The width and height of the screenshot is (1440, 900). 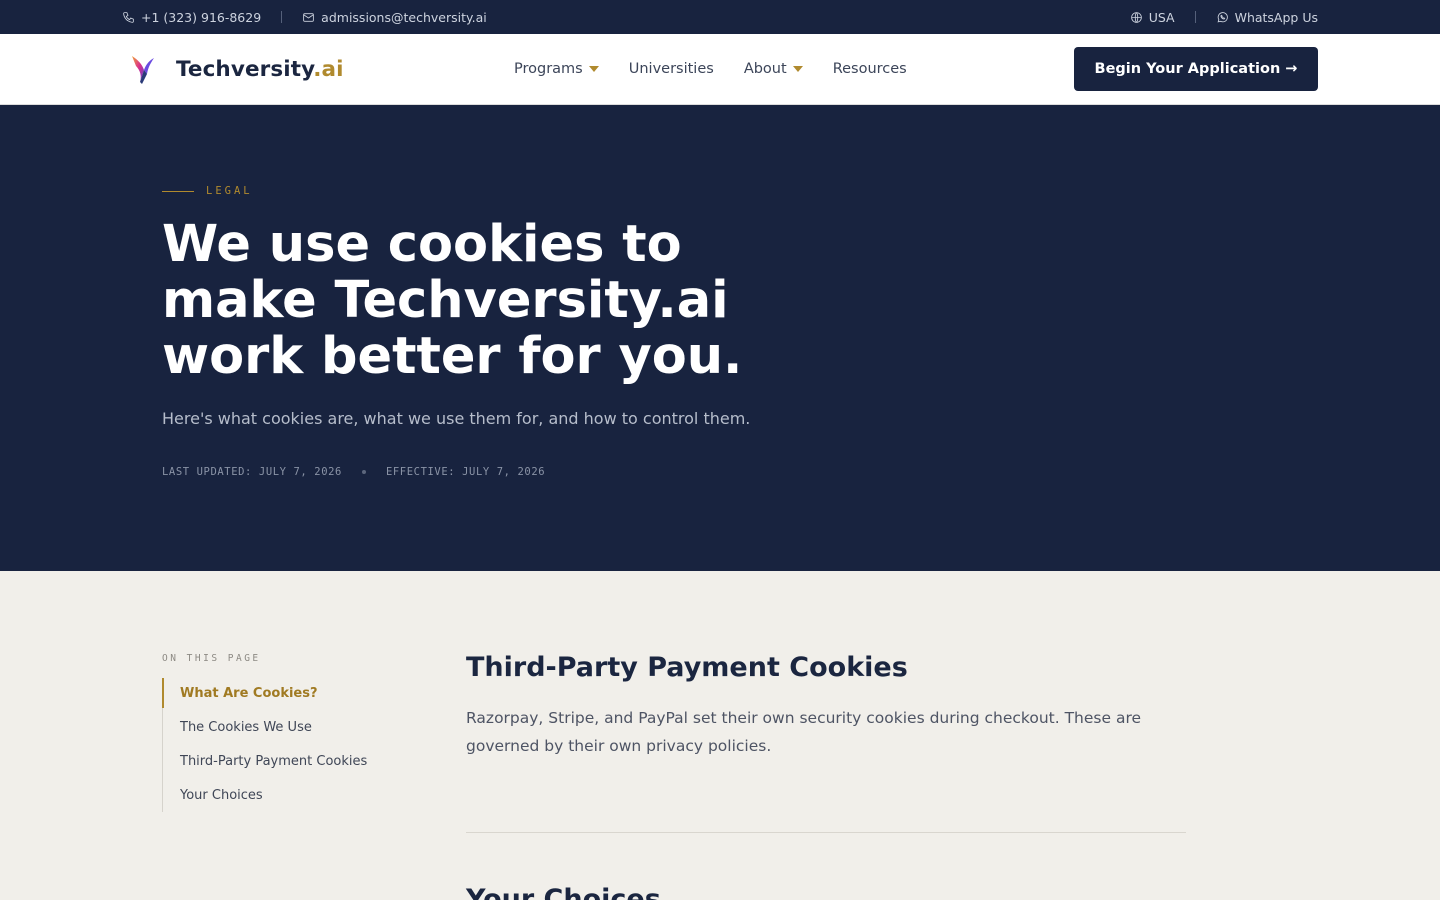 What do you see at coordinates (201, 17) in the screenshot?
I see `phone-number: +1 (323) 916-8629` at bounding box center [201, 17].